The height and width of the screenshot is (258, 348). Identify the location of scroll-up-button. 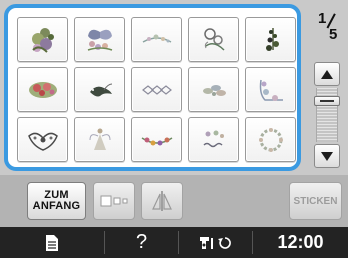
(327, 74).